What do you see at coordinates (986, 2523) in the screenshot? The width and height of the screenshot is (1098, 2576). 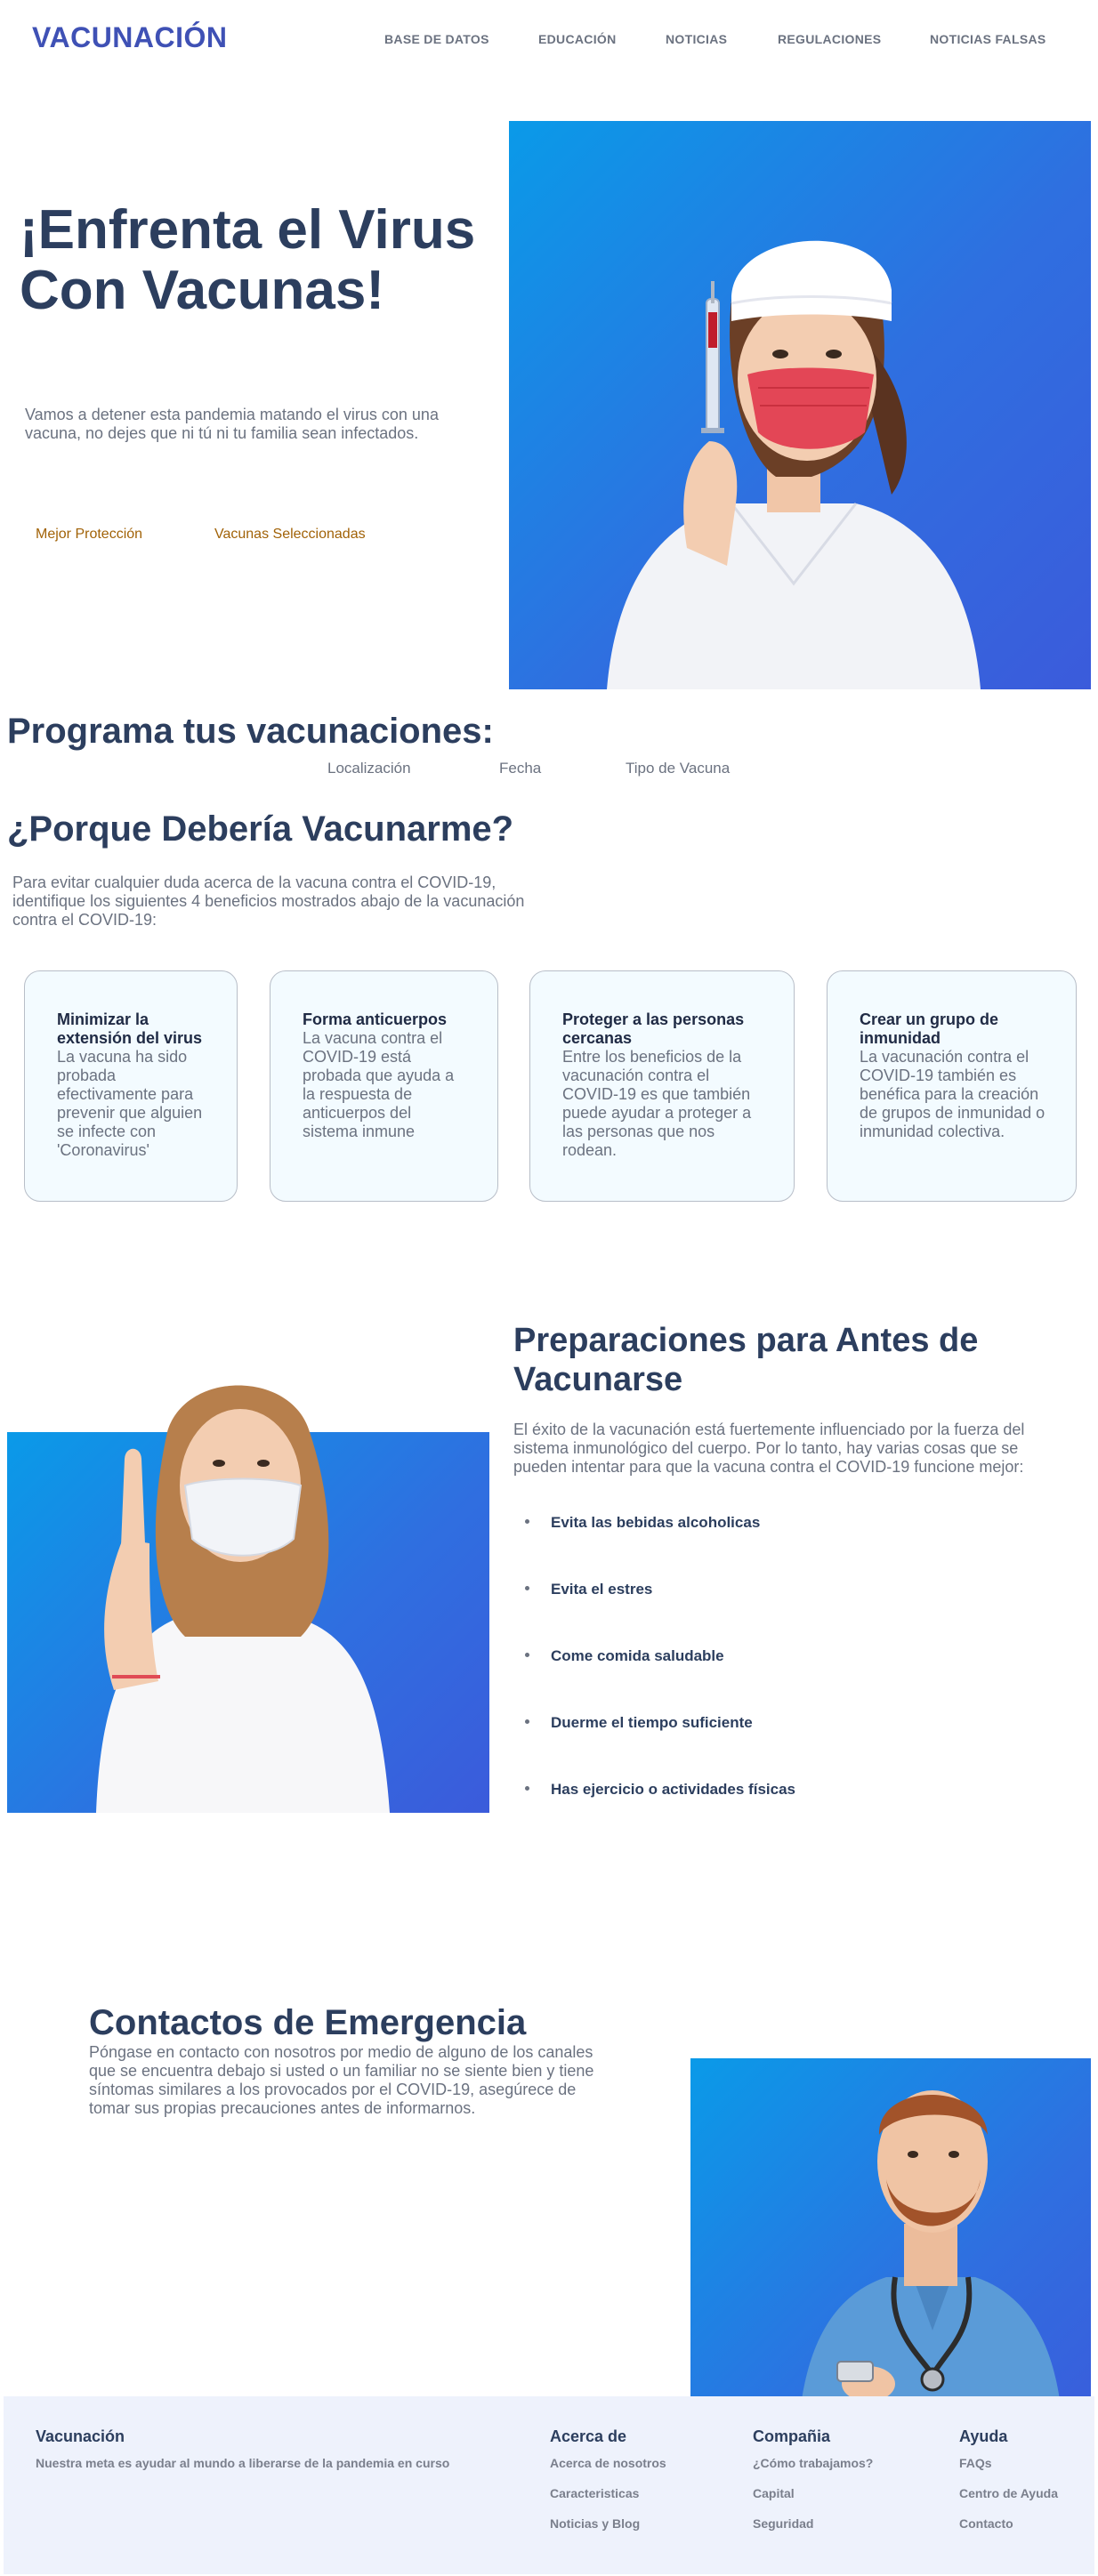 I see `footer-link-contact: Contacto` at bounding box center [986, 2523].